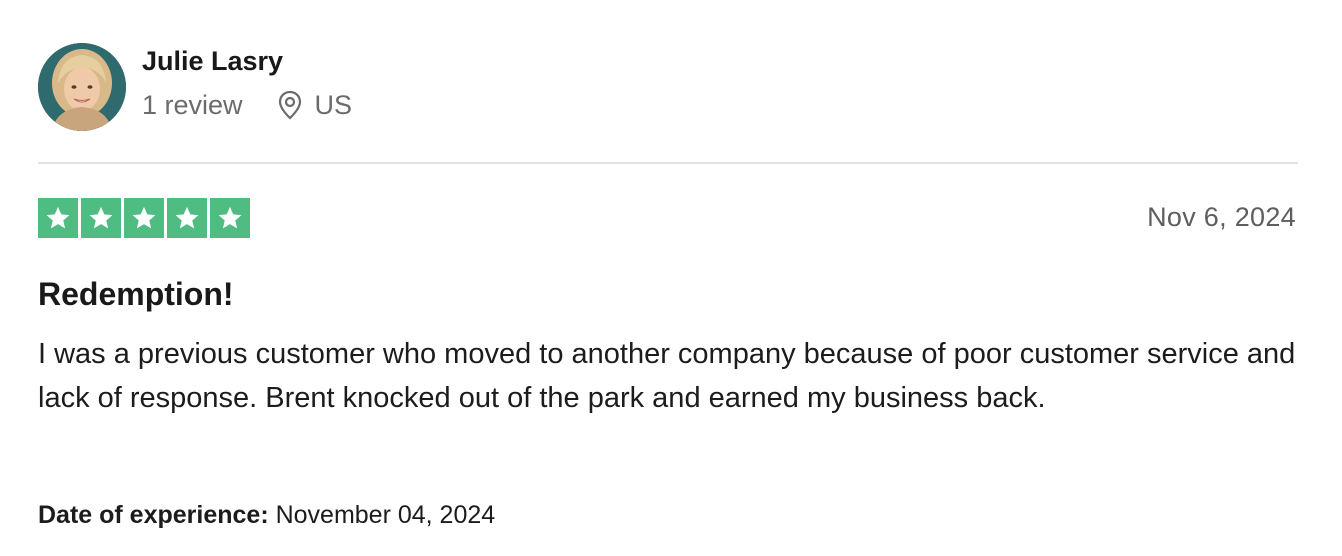  I want to click on star-rating, so click(668, 218).